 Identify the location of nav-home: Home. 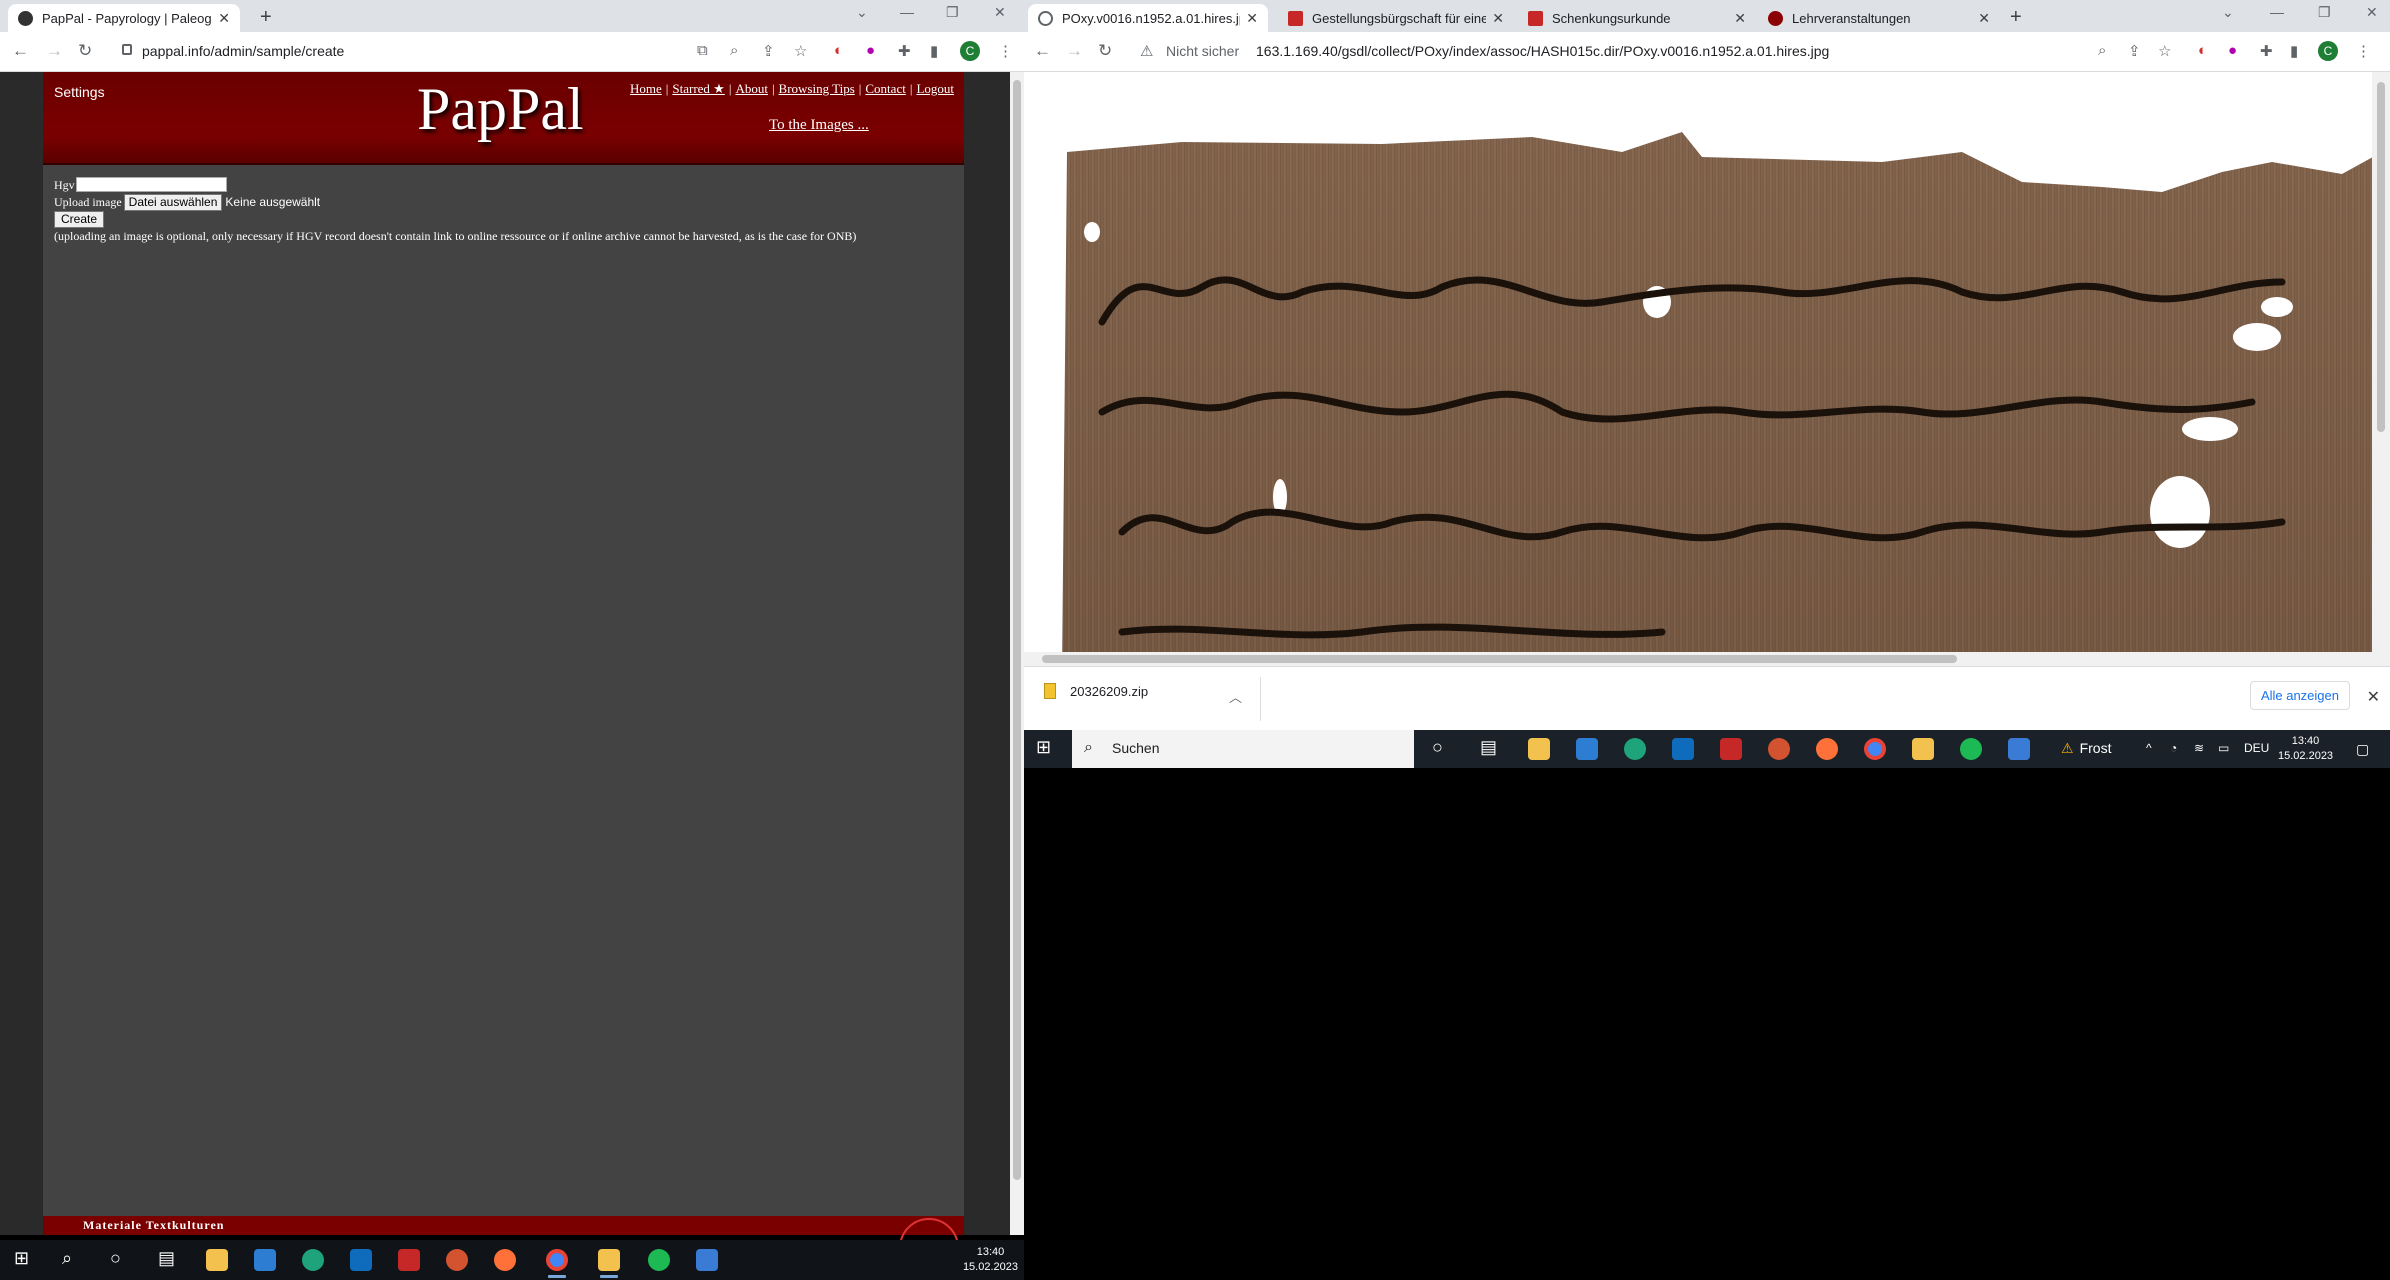
(646, 88).